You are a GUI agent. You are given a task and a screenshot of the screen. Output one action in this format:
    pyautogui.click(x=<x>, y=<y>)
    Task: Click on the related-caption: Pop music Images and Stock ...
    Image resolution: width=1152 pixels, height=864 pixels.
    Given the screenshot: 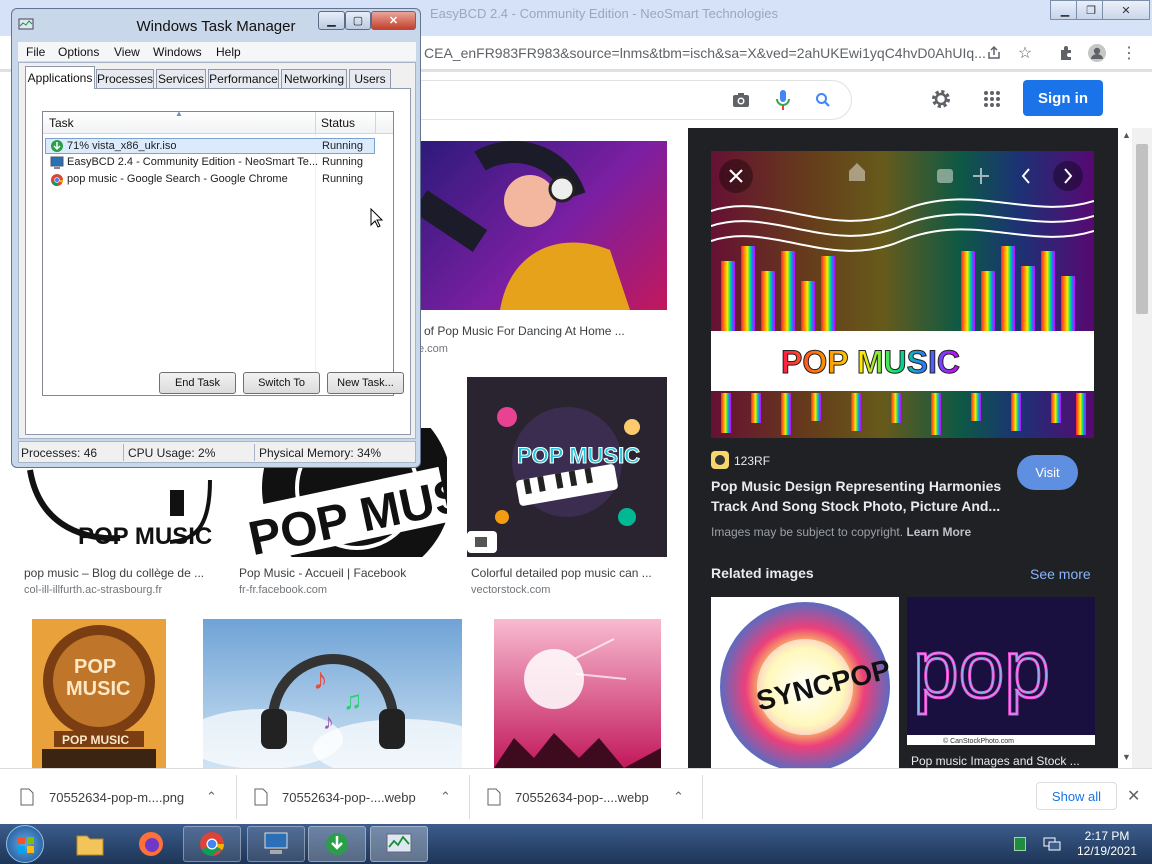 What is the action you would take?
    pyautogui.click(x=995, y=761)
    